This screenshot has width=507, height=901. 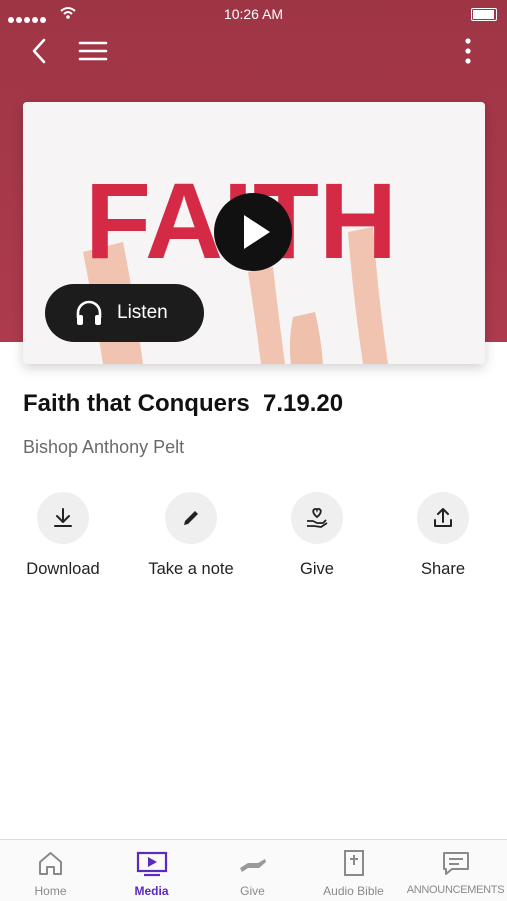 What do you see at coordinates (484, 14) in the screenshot?
I see `battery-icon` at bounding box center [484, 14].